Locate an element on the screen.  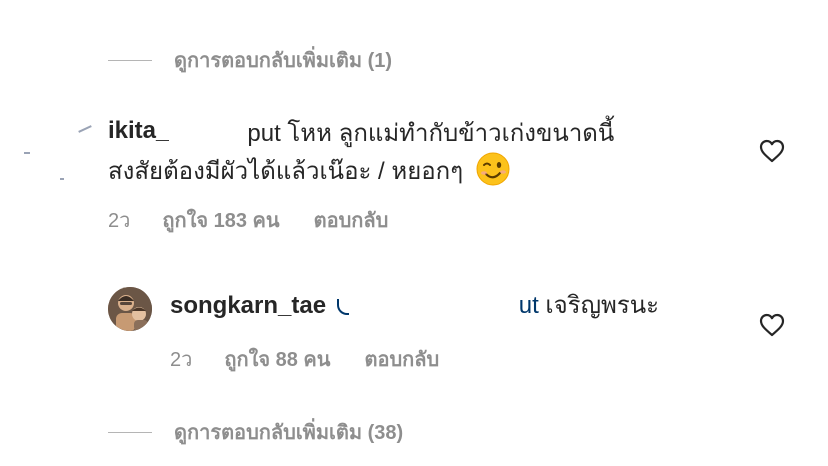
comment-2-meta: 2ว ถูกใจ 88 คน ตอบกลับ is located at coordinates (304, 359).